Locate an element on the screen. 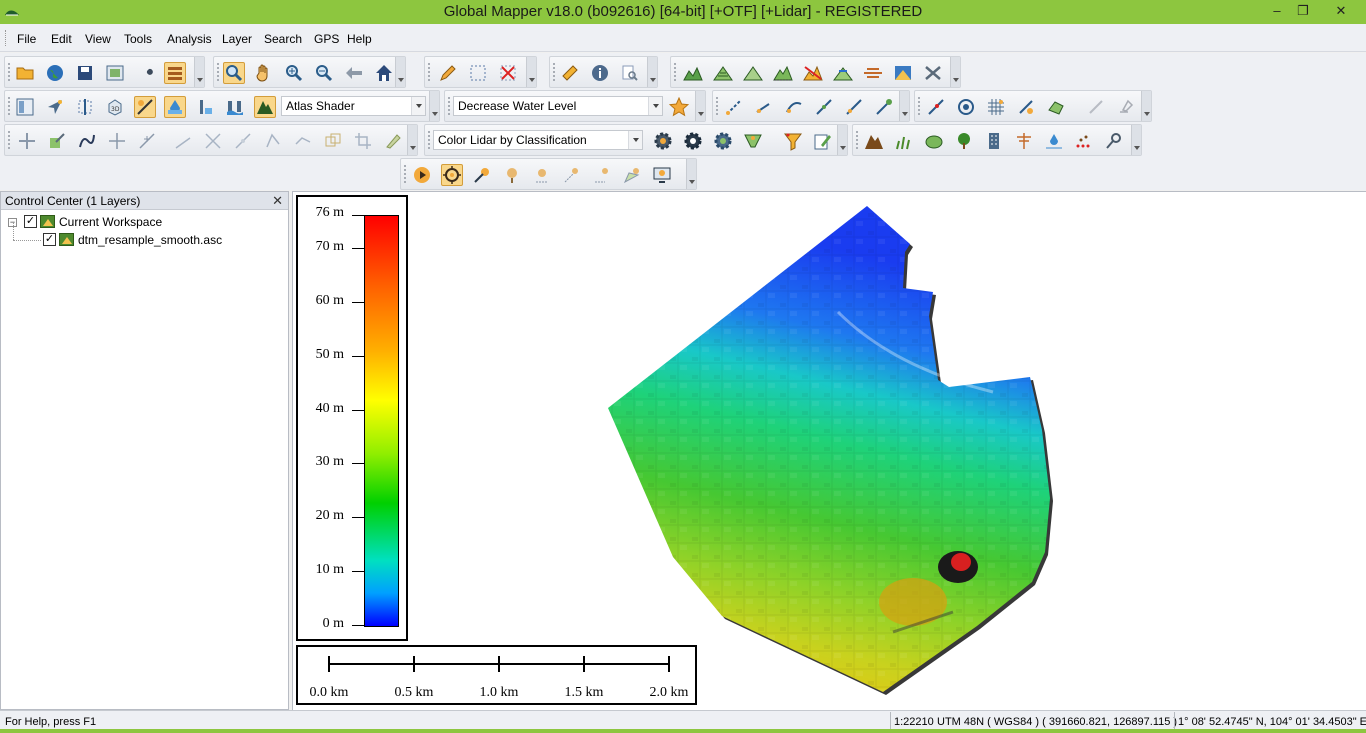  flood-icon is located at coordinates (235, 107).